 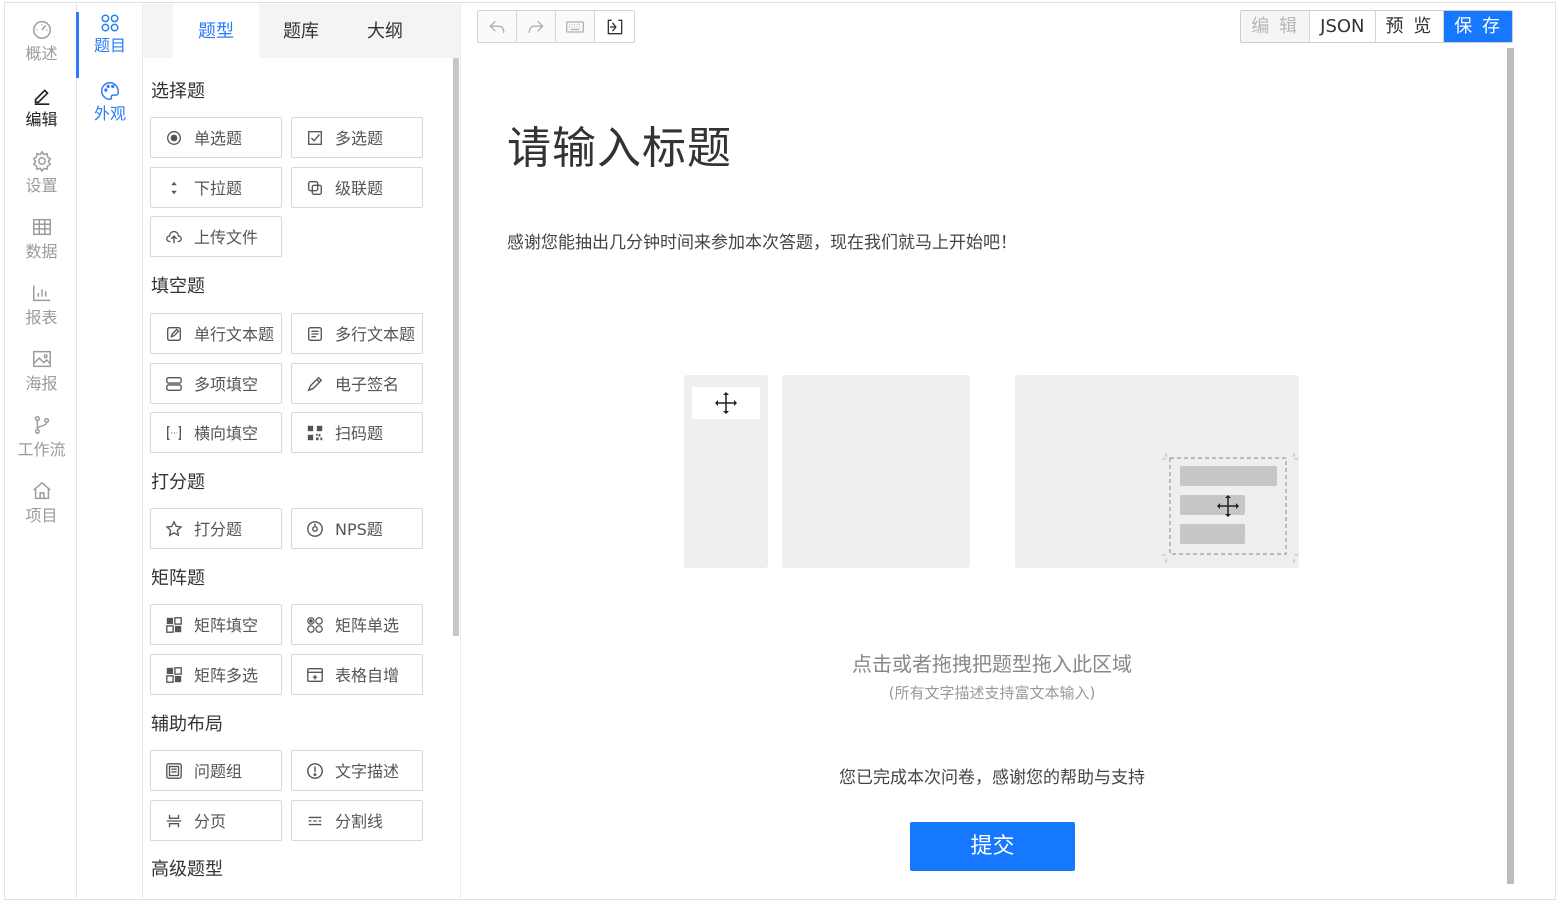 What do you see at coordinates (359, 821) in the screenshot?
I see `qtype-label: 分割线` at bounding box center [359, 821].